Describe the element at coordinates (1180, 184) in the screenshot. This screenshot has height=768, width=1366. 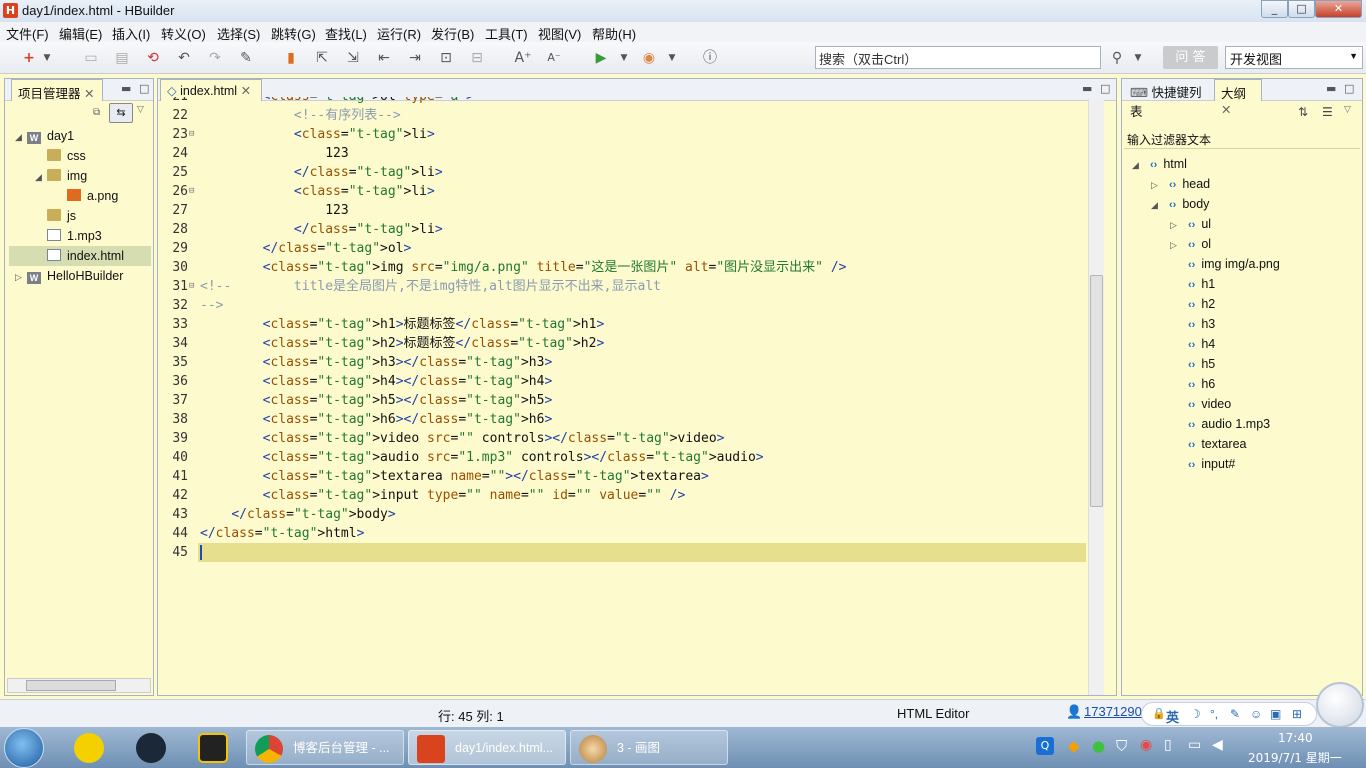
I see `outline-item: ▷ ‹› head` at that location.